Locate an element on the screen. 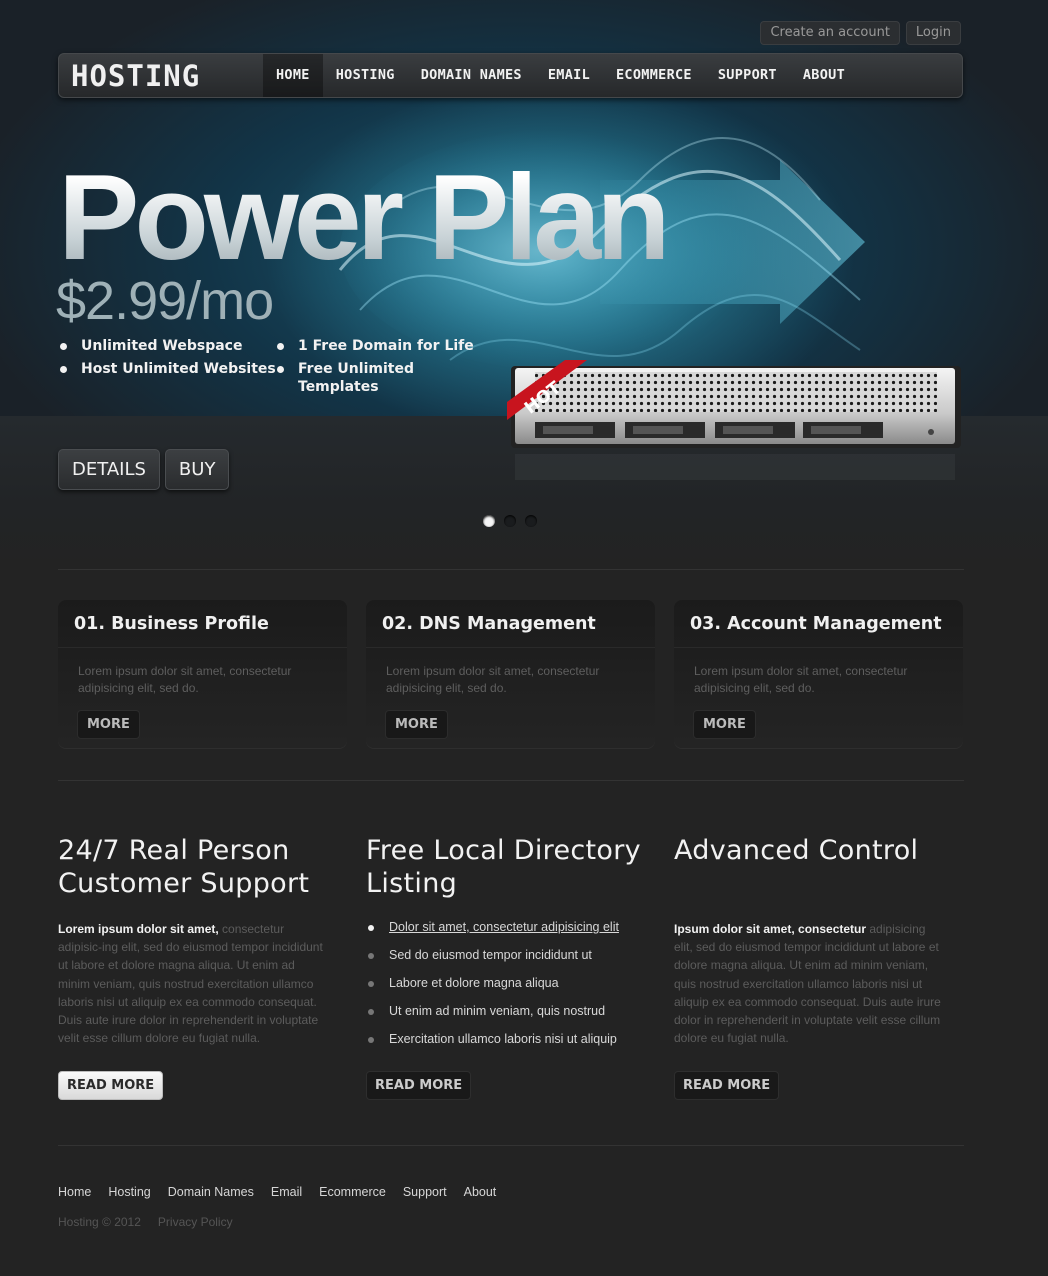 Image resolution: width=1048 pixels, height=1276 pixels. list-item: Labore et dolore magna aliqua is located at coordinates (511, 990).